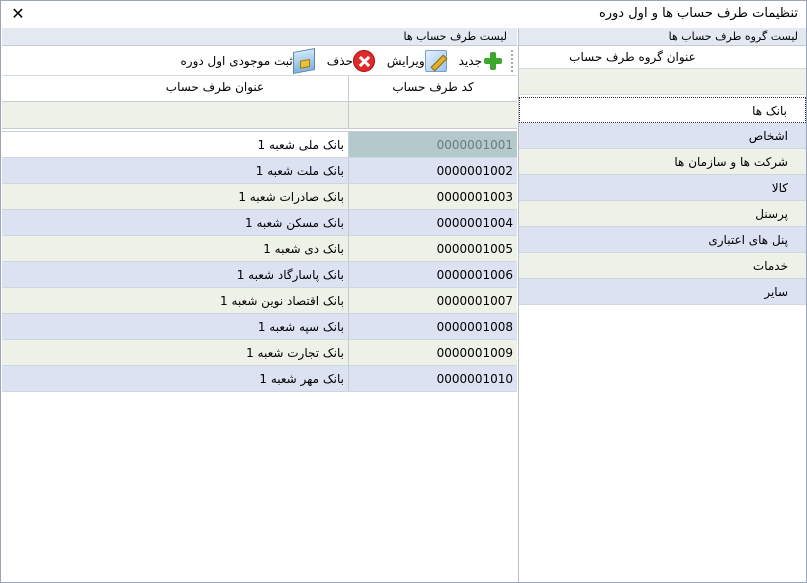  Describe the element at coordinates (175, 352) in the screenshot. I see `account-title-cell: بانک تجارت شعبه 1` at that location.